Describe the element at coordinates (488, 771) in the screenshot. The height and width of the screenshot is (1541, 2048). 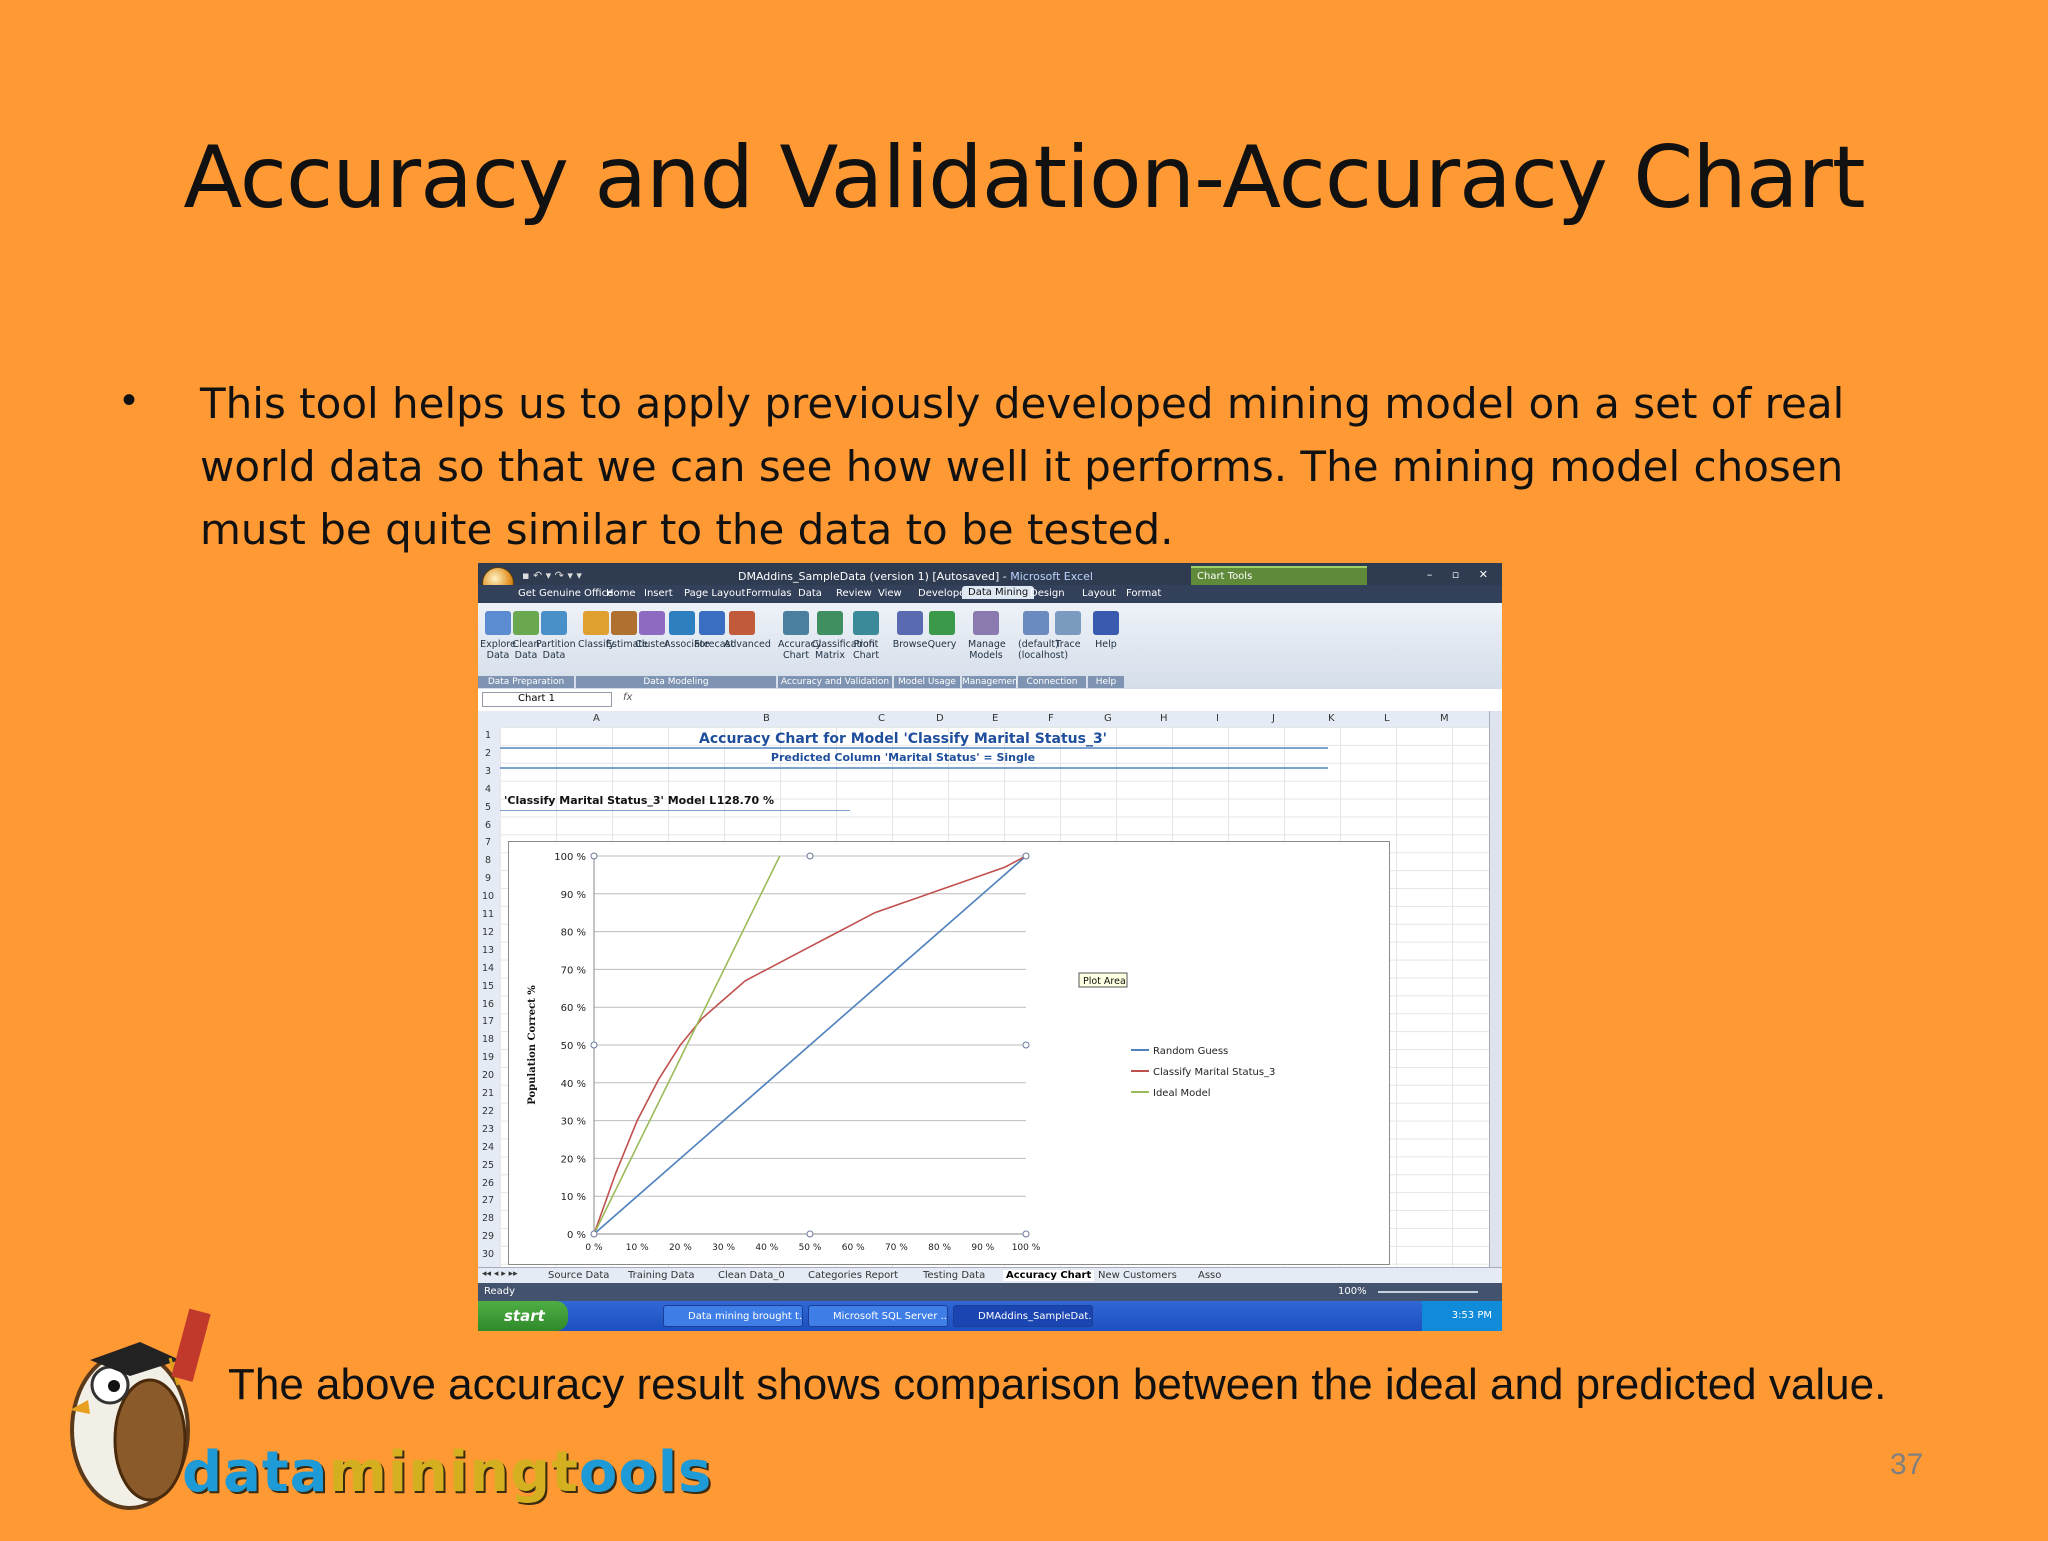
I see `row-header: 3` at that location.